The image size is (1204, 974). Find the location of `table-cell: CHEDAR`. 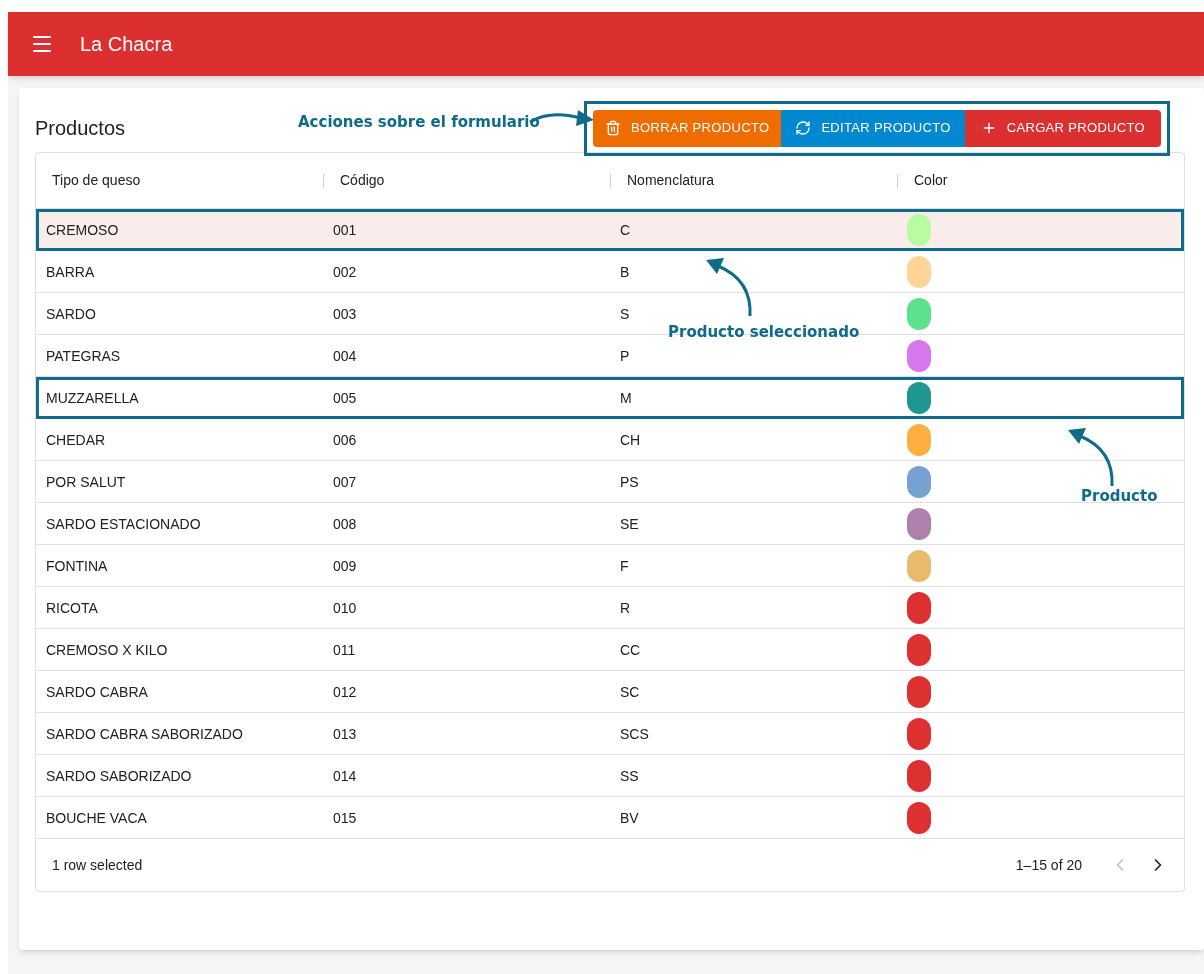

table-cell: CHEDAR is located at coordinates (76, 439).